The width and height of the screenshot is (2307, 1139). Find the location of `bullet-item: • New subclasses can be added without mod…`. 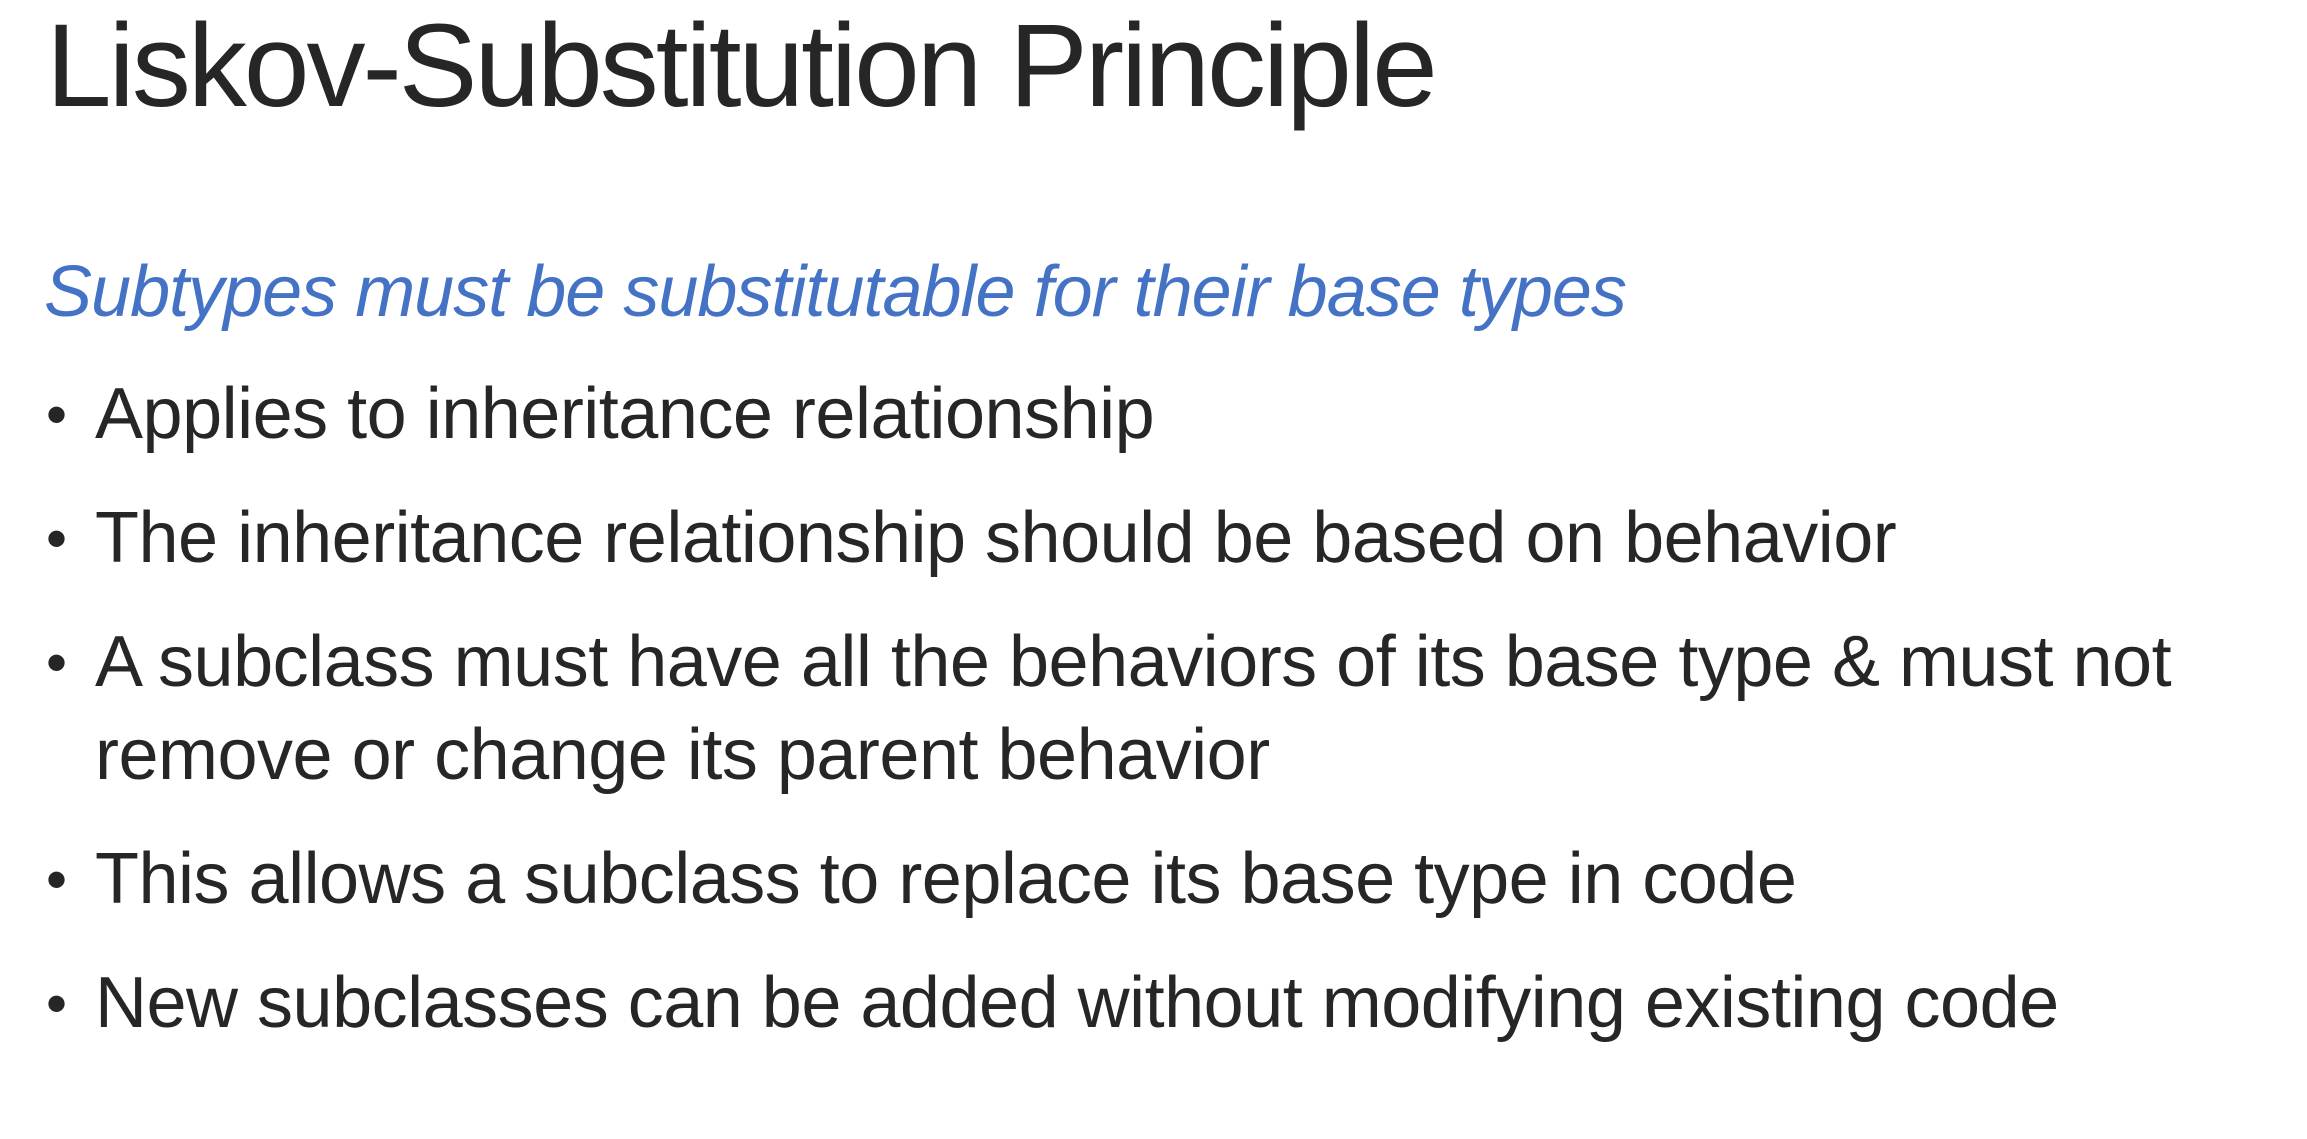

bullet-item: • New subclasses can be added without mod… is located at coordinates (1156, 1003).